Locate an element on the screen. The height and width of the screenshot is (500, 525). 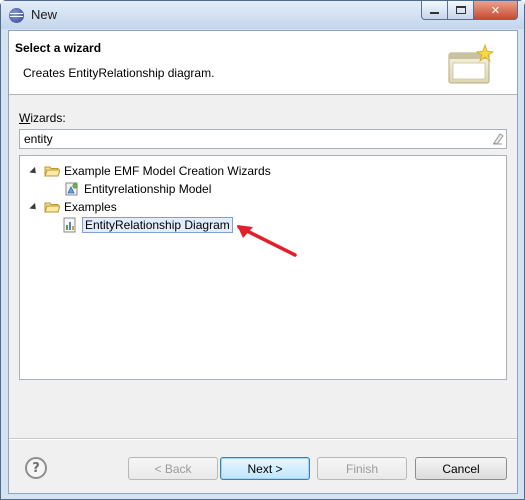
close-button: ✕ is located at coordinates (496, 10).